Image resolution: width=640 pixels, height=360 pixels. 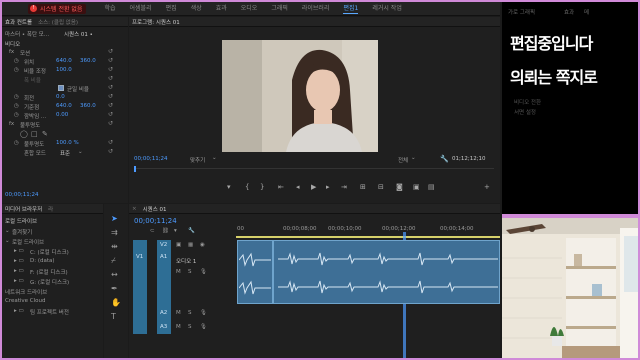 What do you see at coordinates (114, 274) in the screenshot?
I see `slip-tool-icon: ↔` at bounding box center [114, 274].